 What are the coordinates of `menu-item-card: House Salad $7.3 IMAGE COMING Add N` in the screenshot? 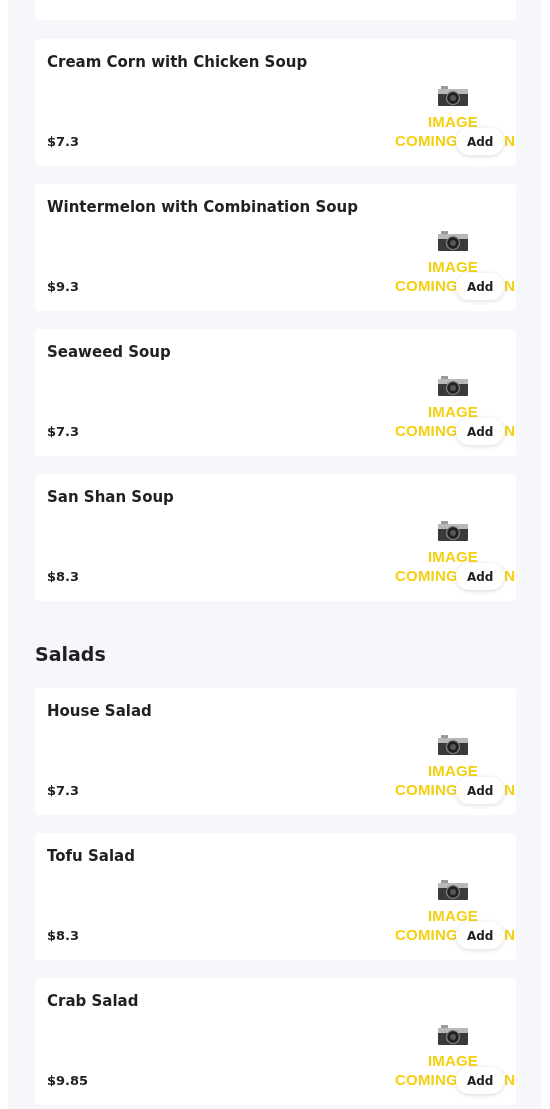 It's located at (275, 751).